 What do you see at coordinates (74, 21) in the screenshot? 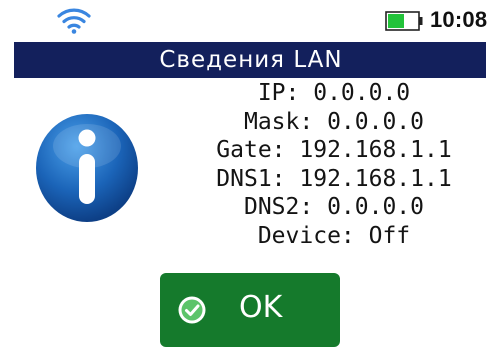
I see `wifi-icon` at bounding box center [74, 21].